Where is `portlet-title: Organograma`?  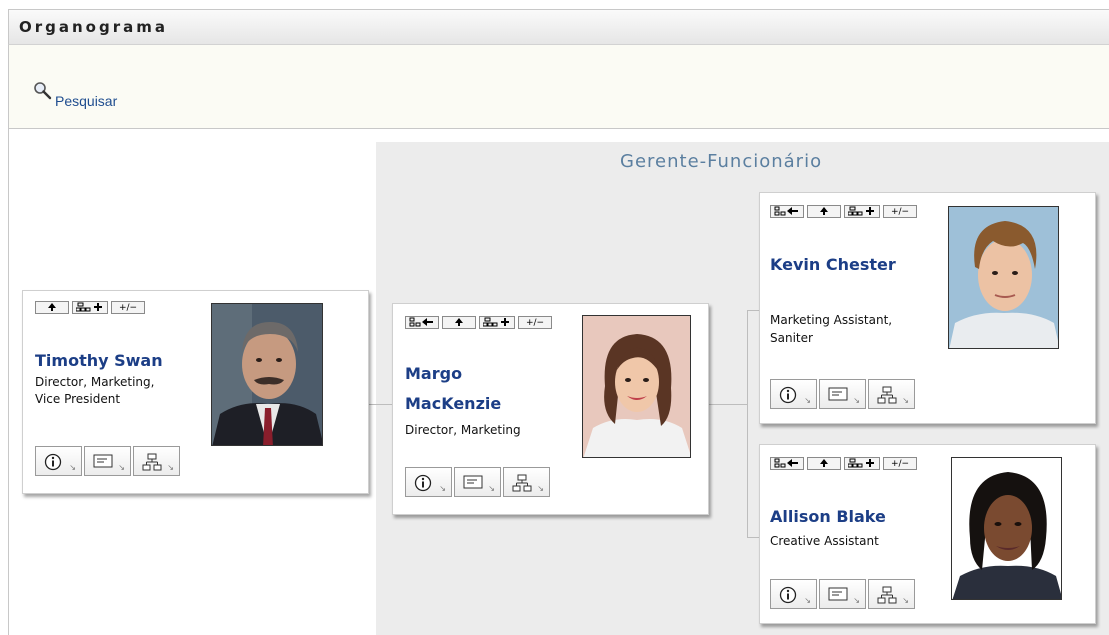 portlet-title: Organograma is located at coordinates (94, 27).